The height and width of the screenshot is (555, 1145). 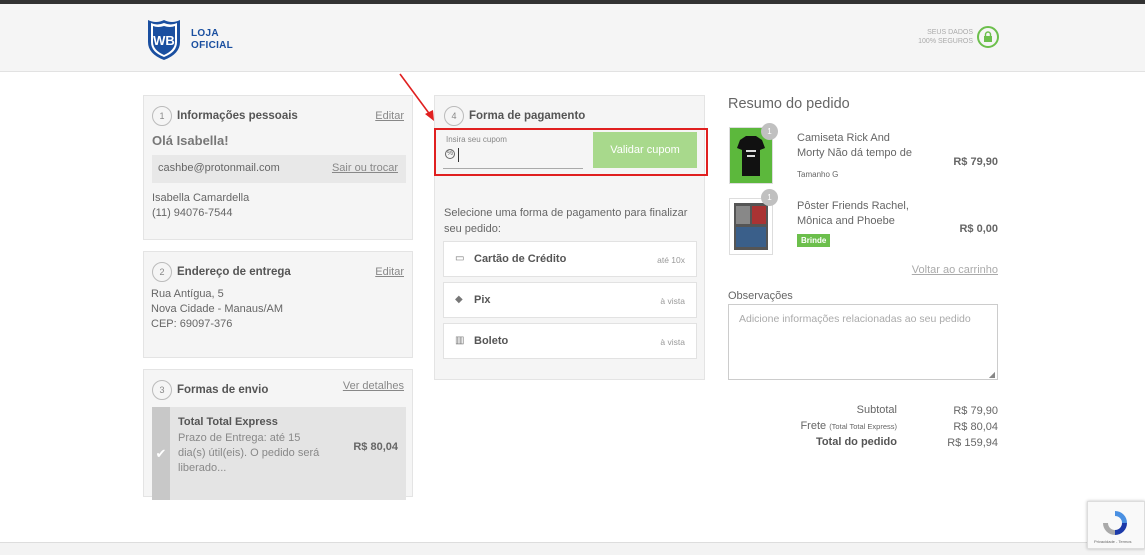 What do you see at coordinates (458, 155) in the screenshot?
I see `text-cursor` at bounding box center [458, 155].